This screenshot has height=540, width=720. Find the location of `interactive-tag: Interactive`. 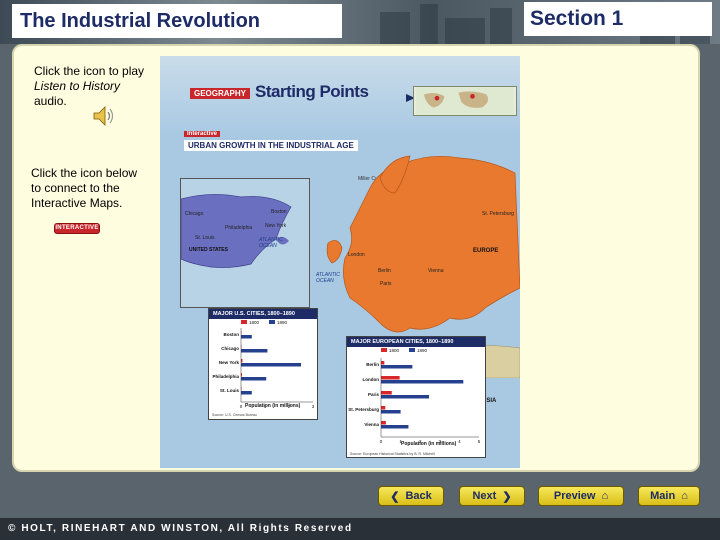

interactive-tag: Interactive is located at coordinates (202, 134).